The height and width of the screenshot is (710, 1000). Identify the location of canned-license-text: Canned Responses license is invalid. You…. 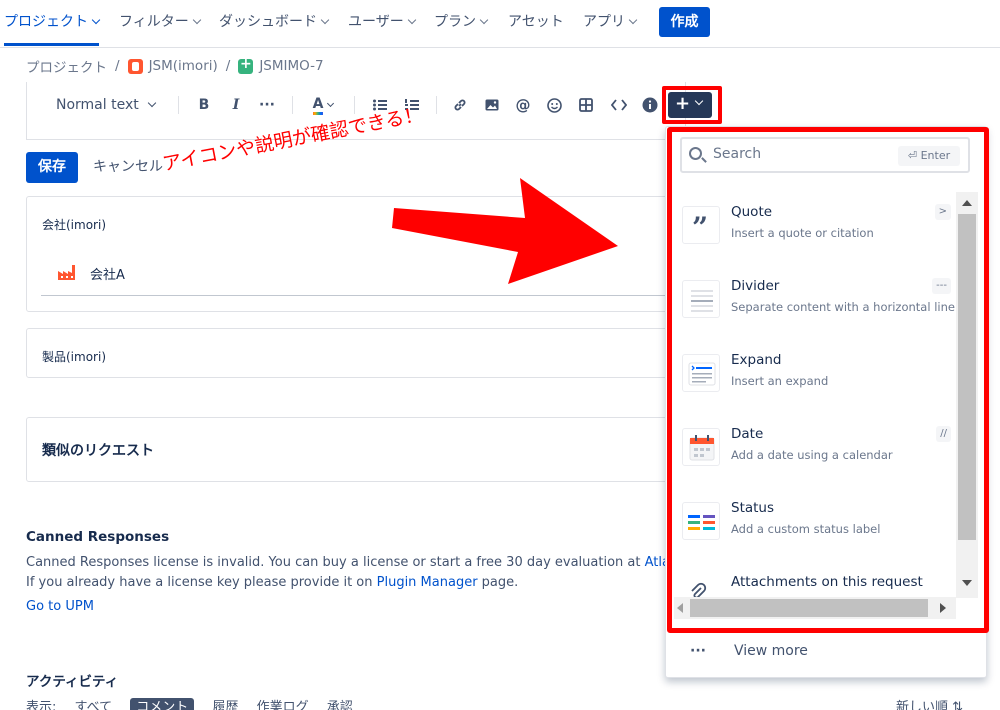
(335, 562).